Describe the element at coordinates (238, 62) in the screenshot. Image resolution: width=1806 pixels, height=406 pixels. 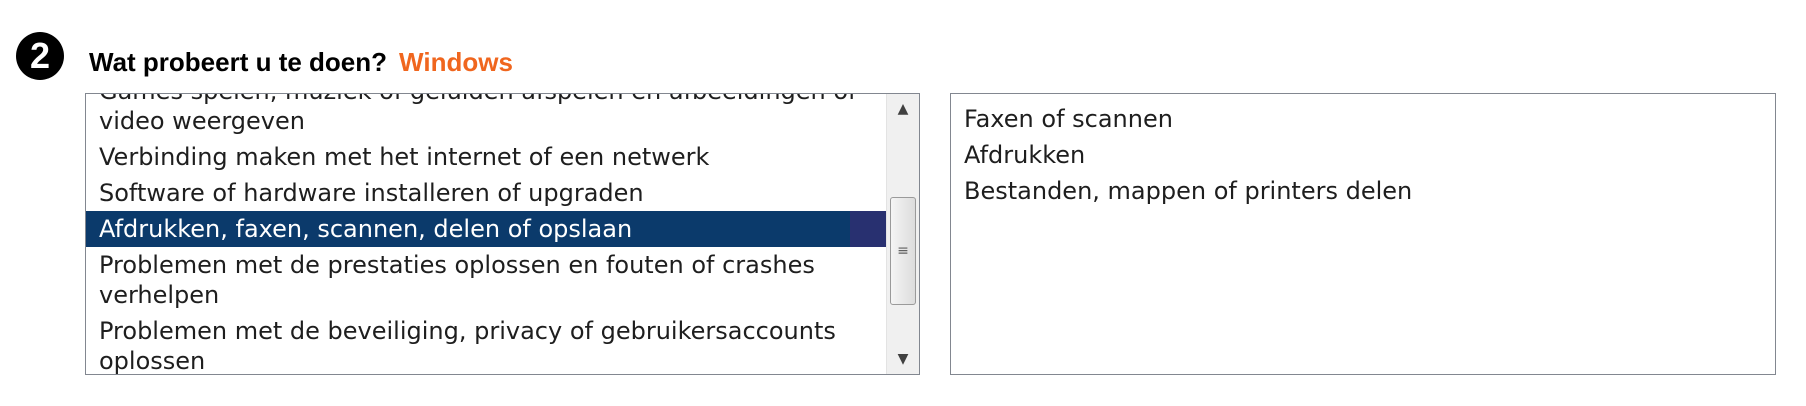
I see `question-label: Wat probeert u te doen?` at that location.